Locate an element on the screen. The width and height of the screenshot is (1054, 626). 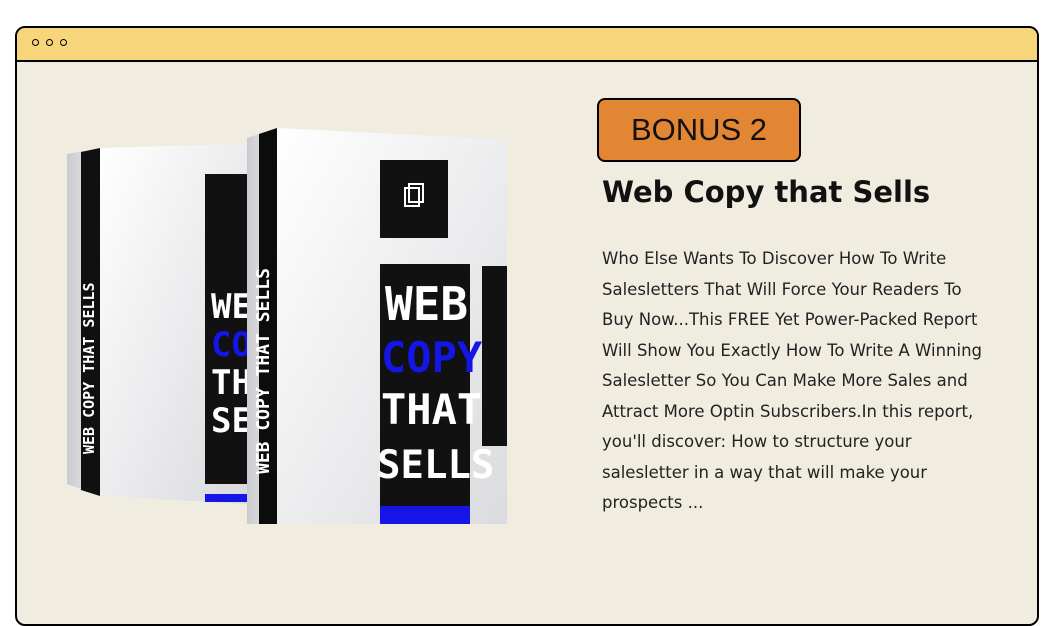
svg-text: CO is located at coordinates (231, 345).